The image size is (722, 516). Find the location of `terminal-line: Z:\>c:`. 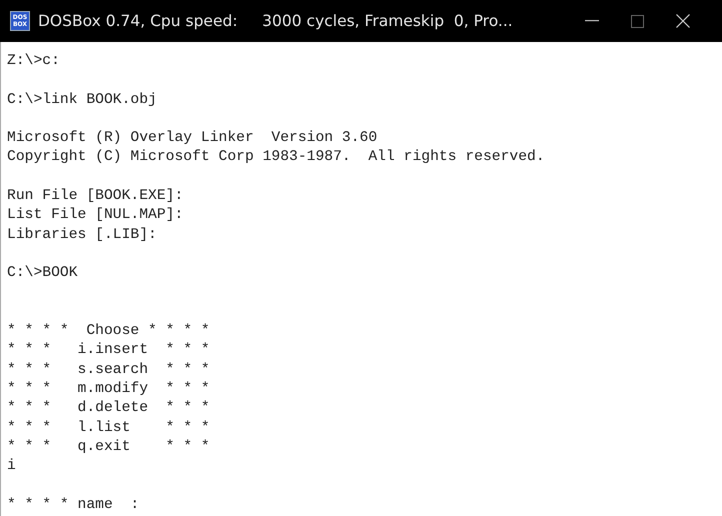

terminal-line: Z:\>c: is located at coordinates (33, 61).